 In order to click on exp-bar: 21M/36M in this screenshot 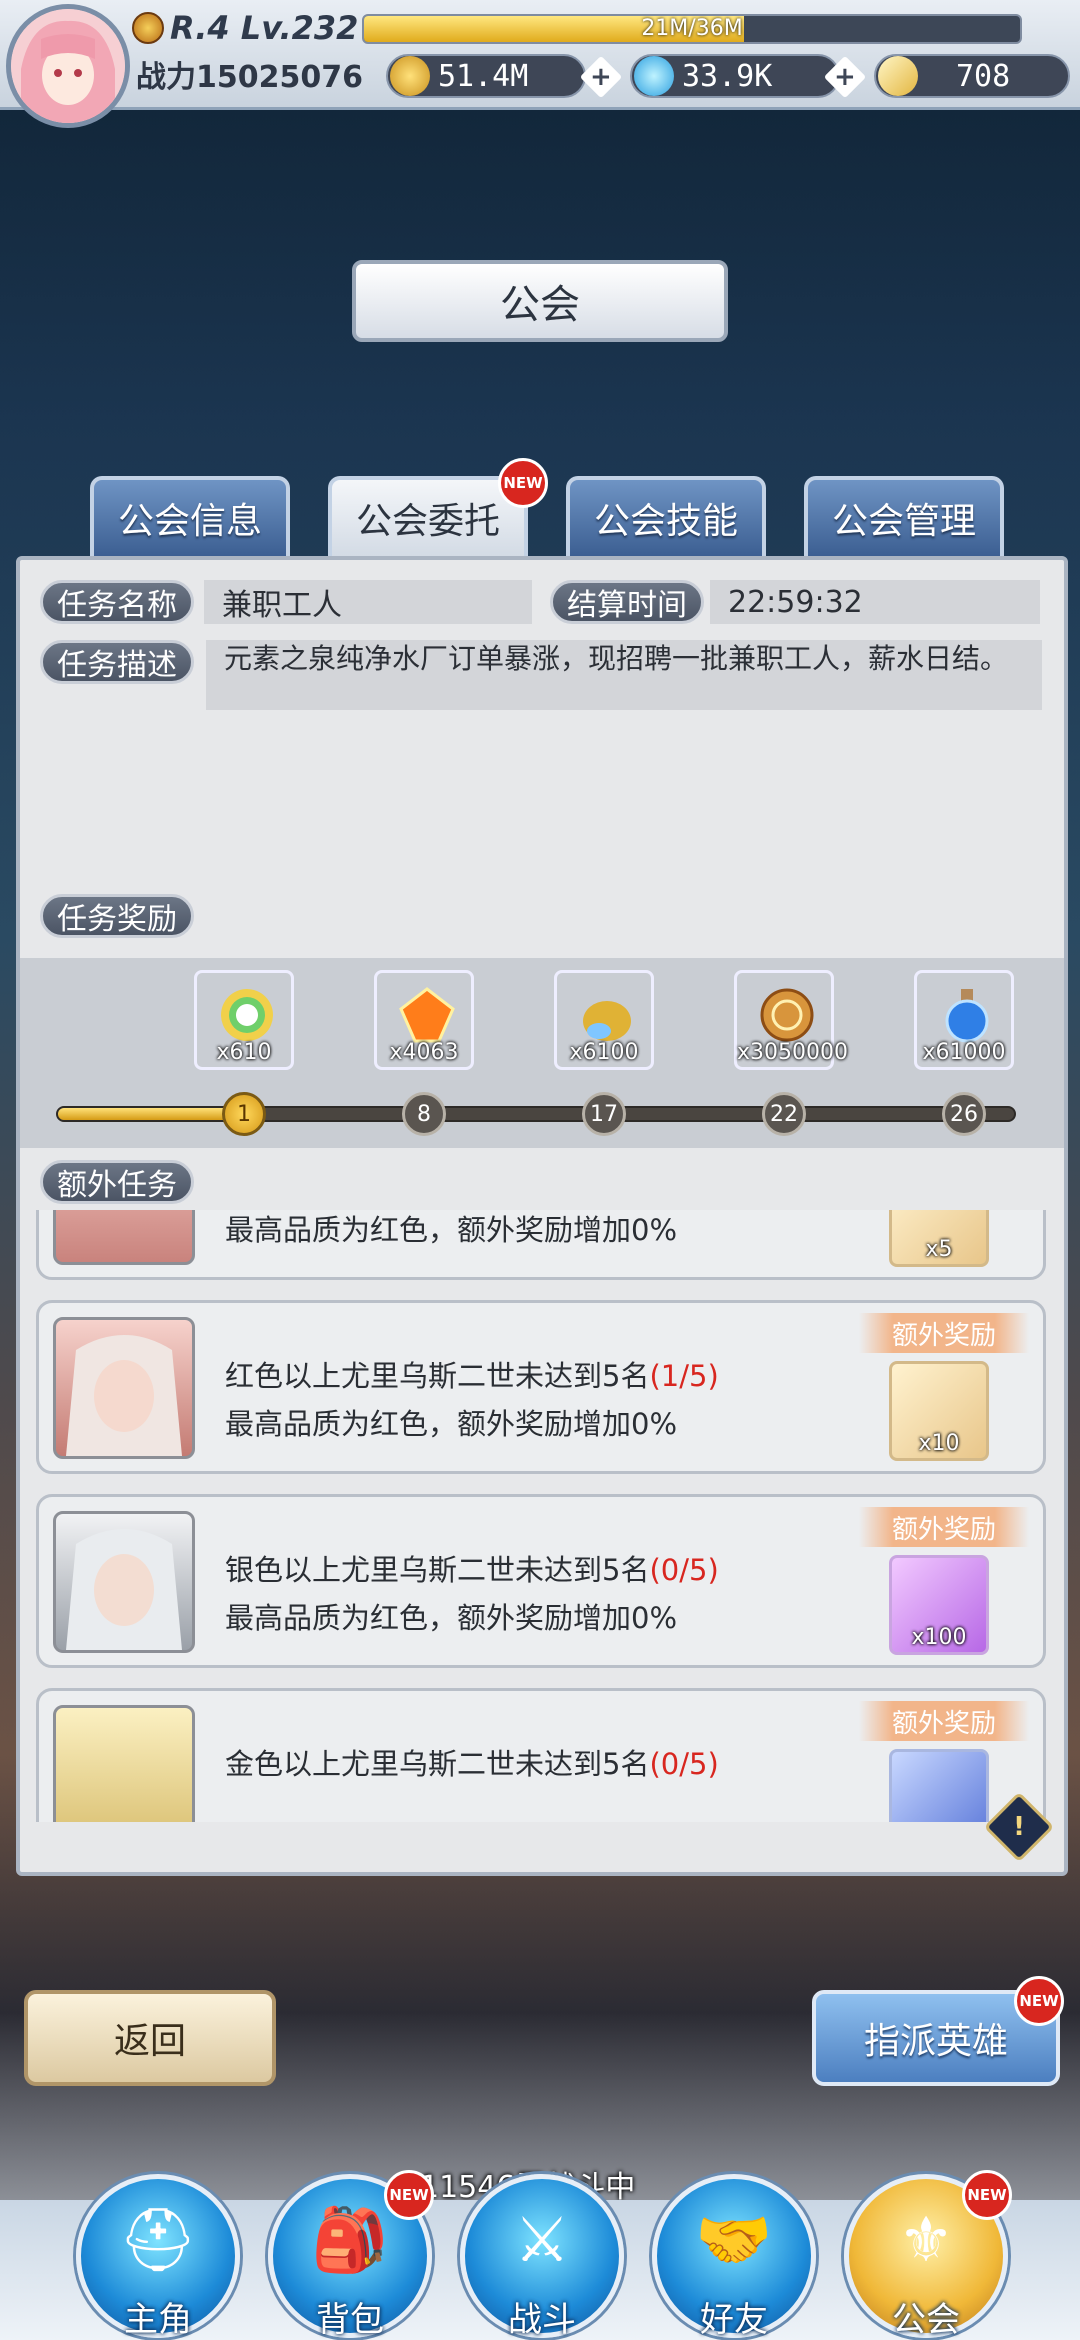, I will do `click(692, 29)`.